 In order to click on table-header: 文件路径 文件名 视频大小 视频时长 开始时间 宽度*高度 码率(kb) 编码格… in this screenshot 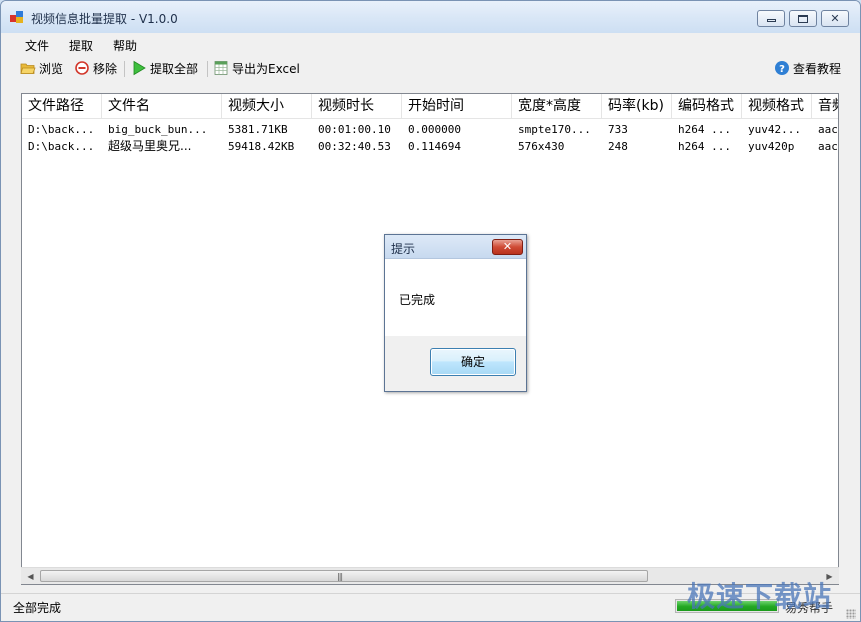, I will do `click(430, 106)`.